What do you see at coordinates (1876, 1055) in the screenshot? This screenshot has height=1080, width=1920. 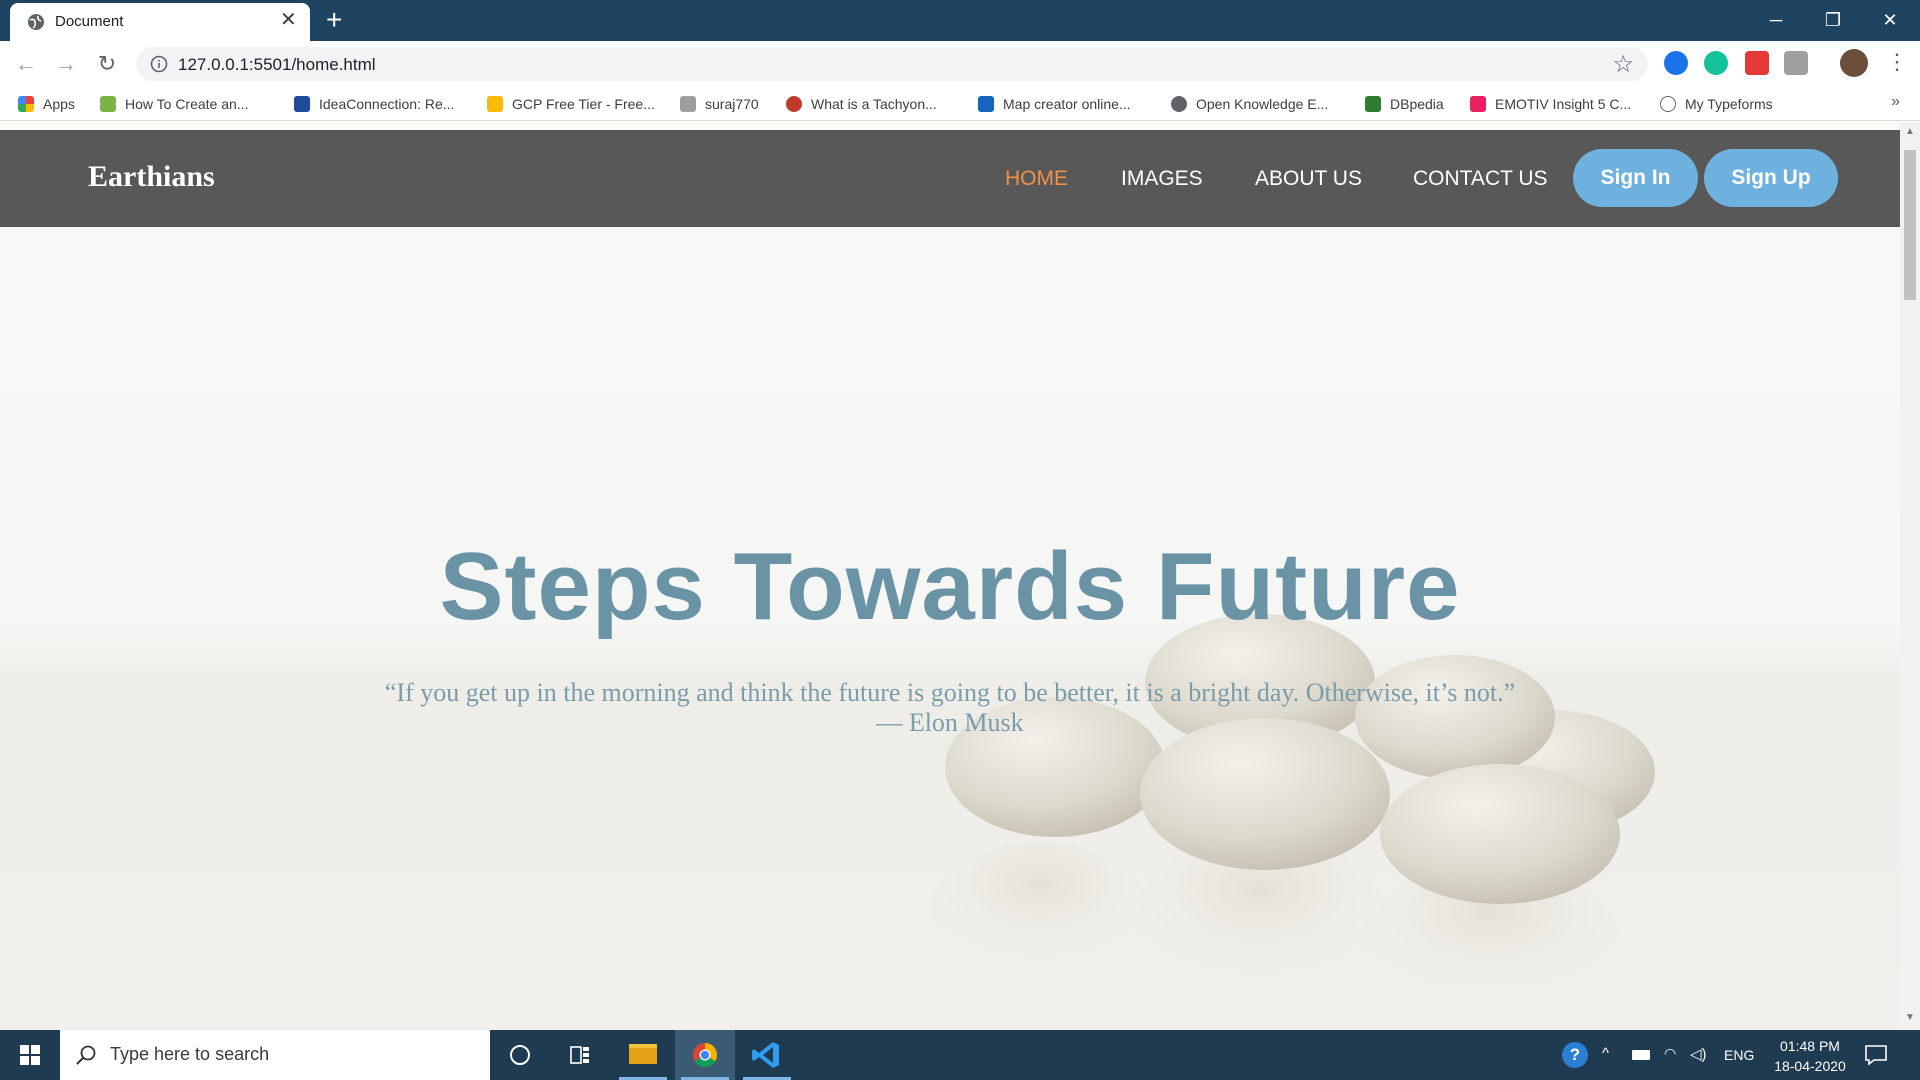 I see `notification-icon` at bounding box center [1876, 1055].